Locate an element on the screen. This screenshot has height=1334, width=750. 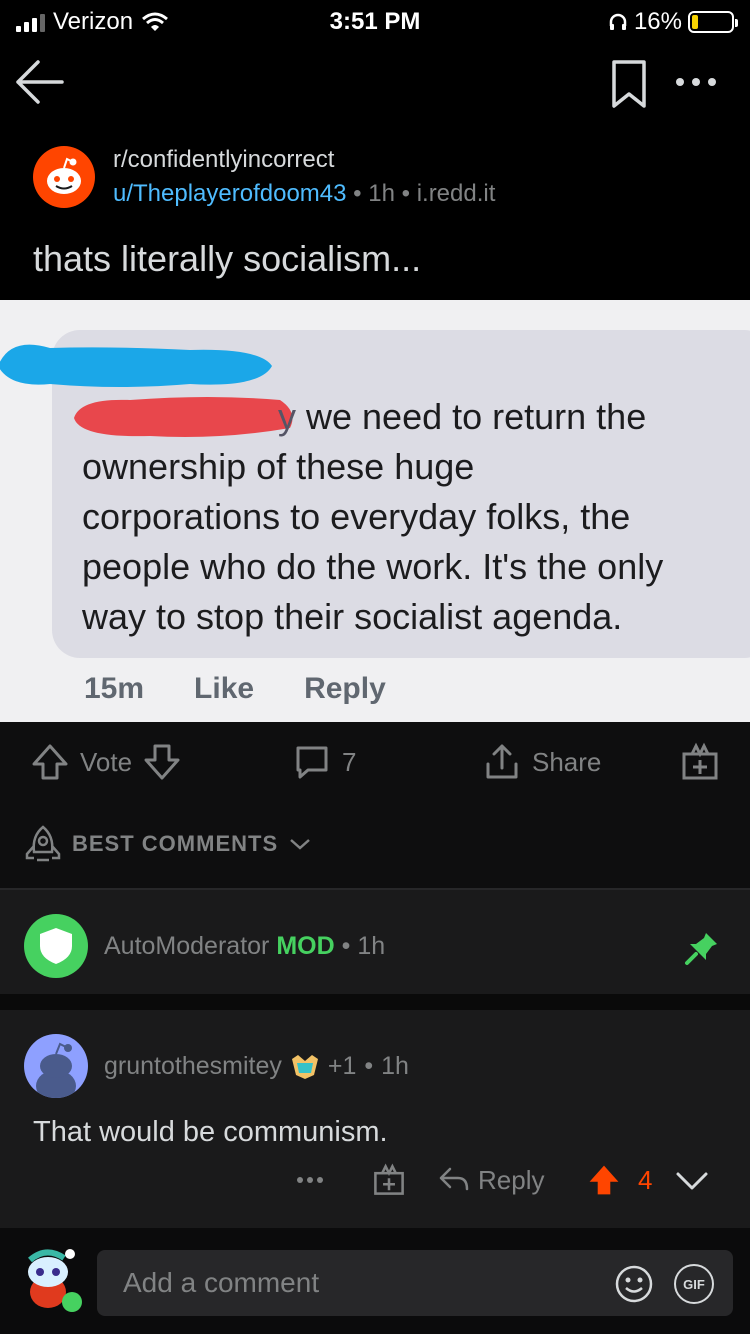
battery-icon is located at coordinates (713, 22).